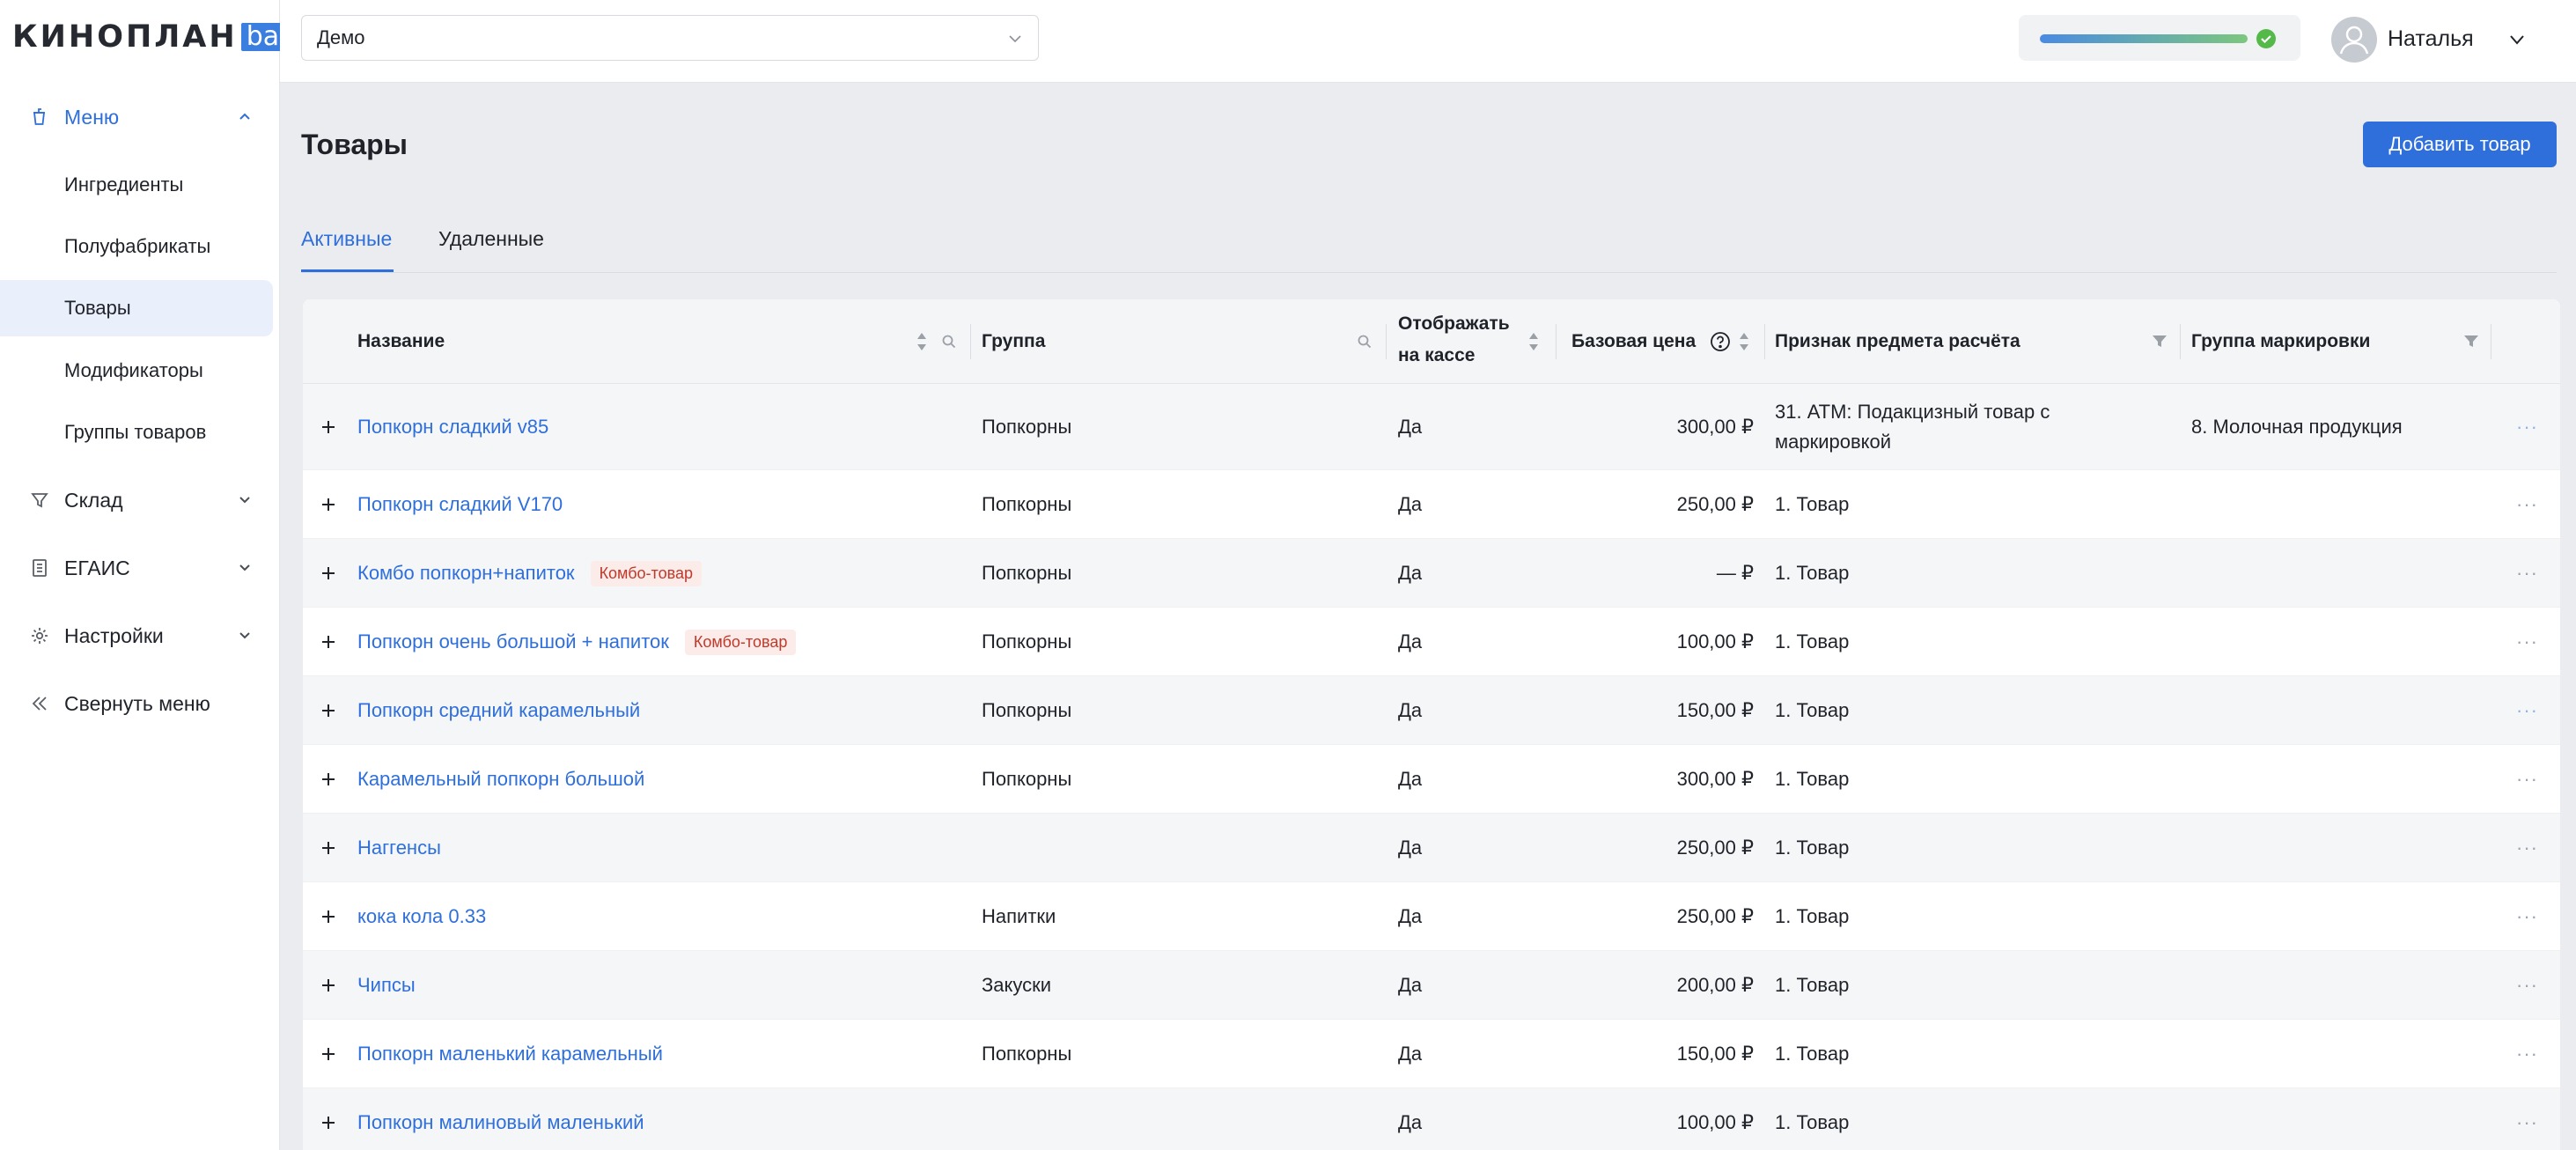 This screenshot has height=1150, width=2576. I want to click on table-row: Наггенсы Да 250,00 ₽ 1. Товар ···, so click(1432, 848).